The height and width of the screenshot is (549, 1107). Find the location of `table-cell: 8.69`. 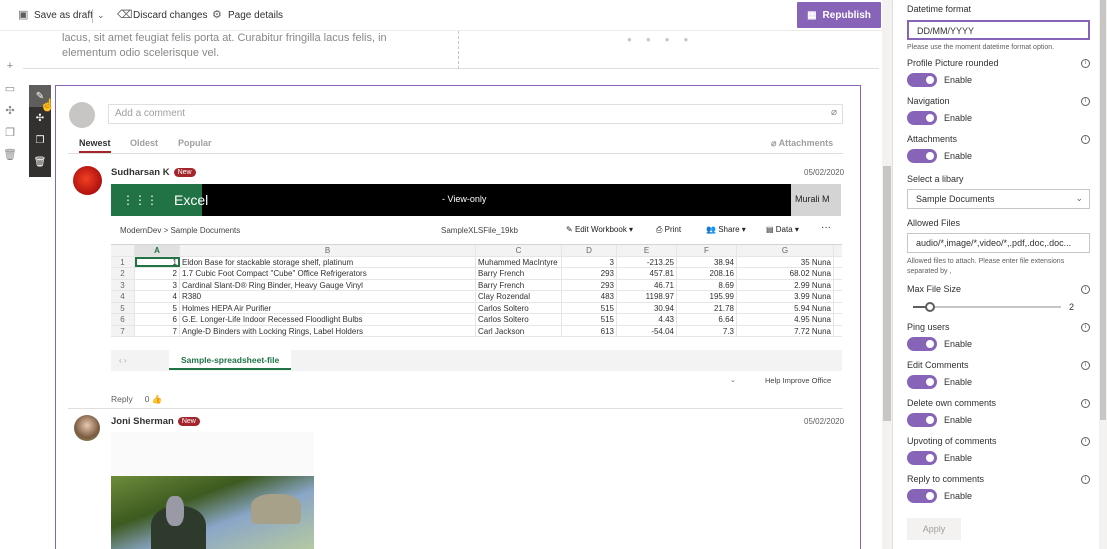

table-cell: 8.69 is located at coordinates (707, 284).